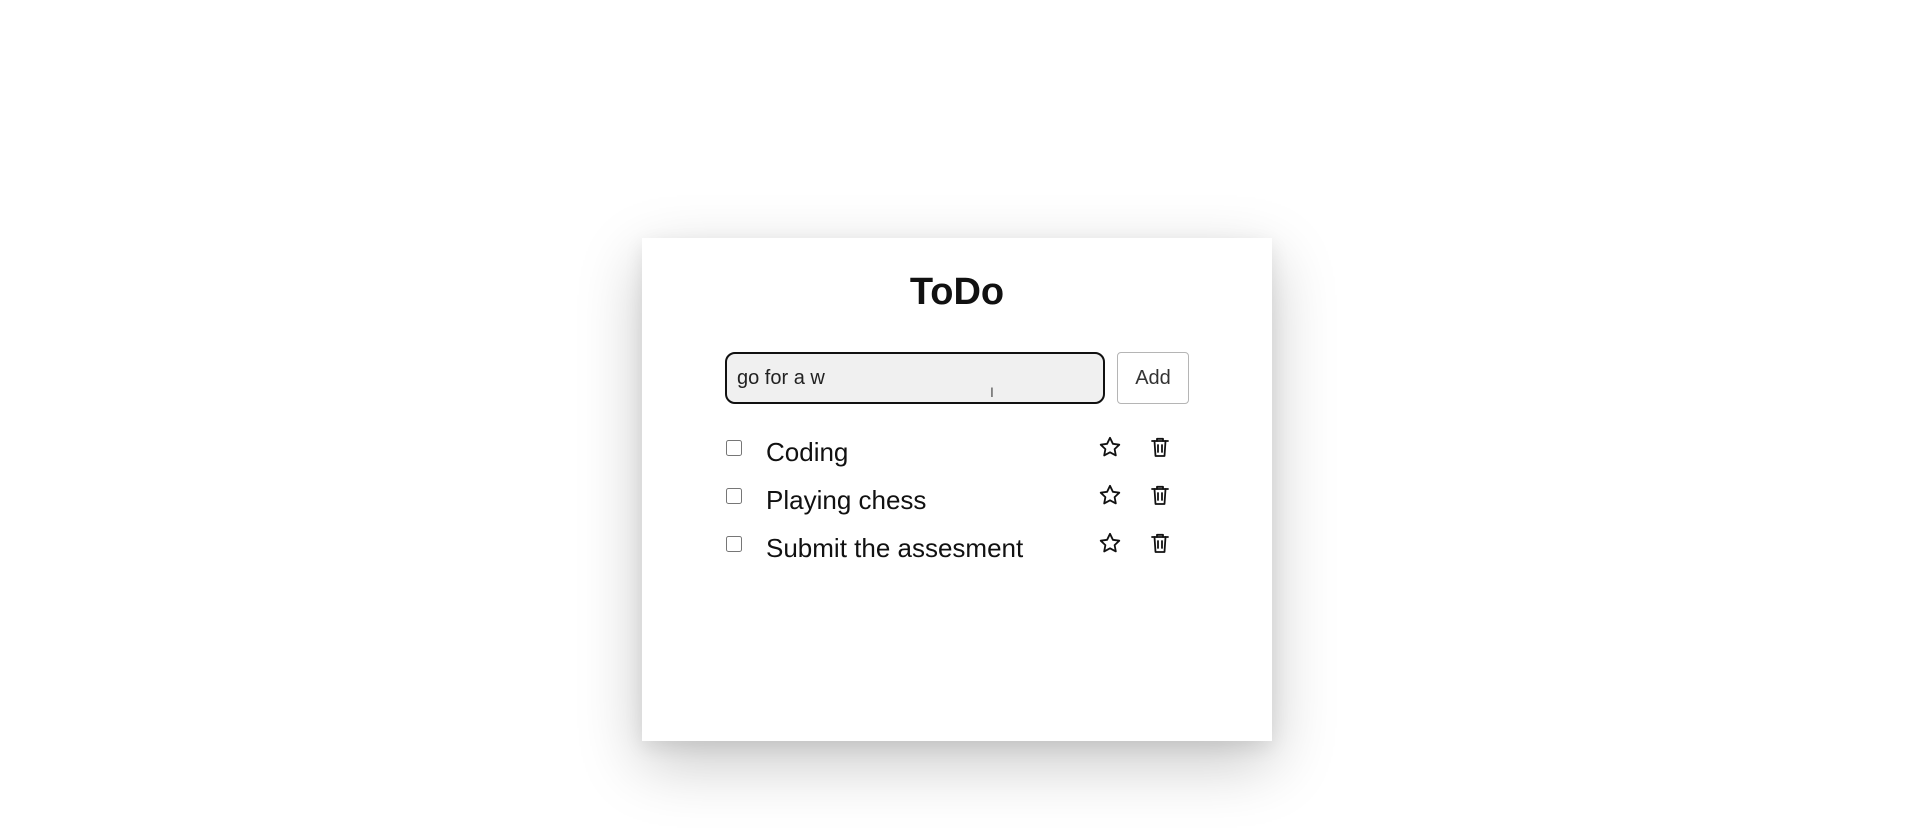 The width and height of the screenshot is (1911, 834). What do you see at coordinates (846, 500) in the screenshot?
I see `todo-label: Playing chess` at bounding box center [846, 500].